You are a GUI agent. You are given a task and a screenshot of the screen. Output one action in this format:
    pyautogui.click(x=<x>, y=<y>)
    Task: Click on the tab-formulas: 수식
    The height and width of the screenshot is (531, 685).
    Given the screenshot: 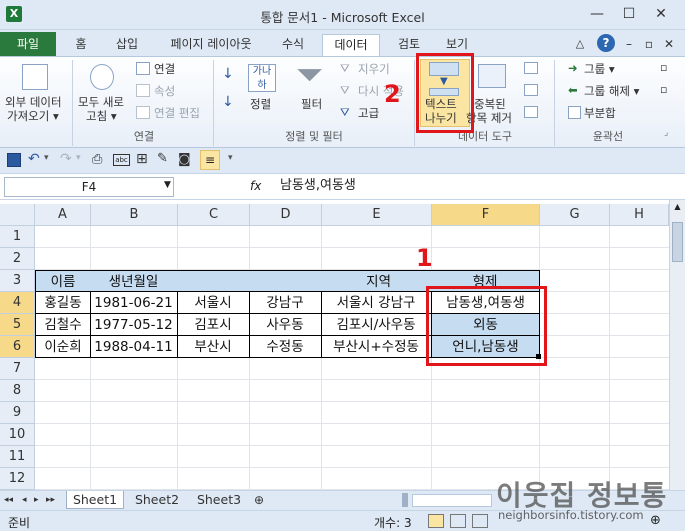 What is the action you would take?
    pyautogui.click(x=293, y=45)
    